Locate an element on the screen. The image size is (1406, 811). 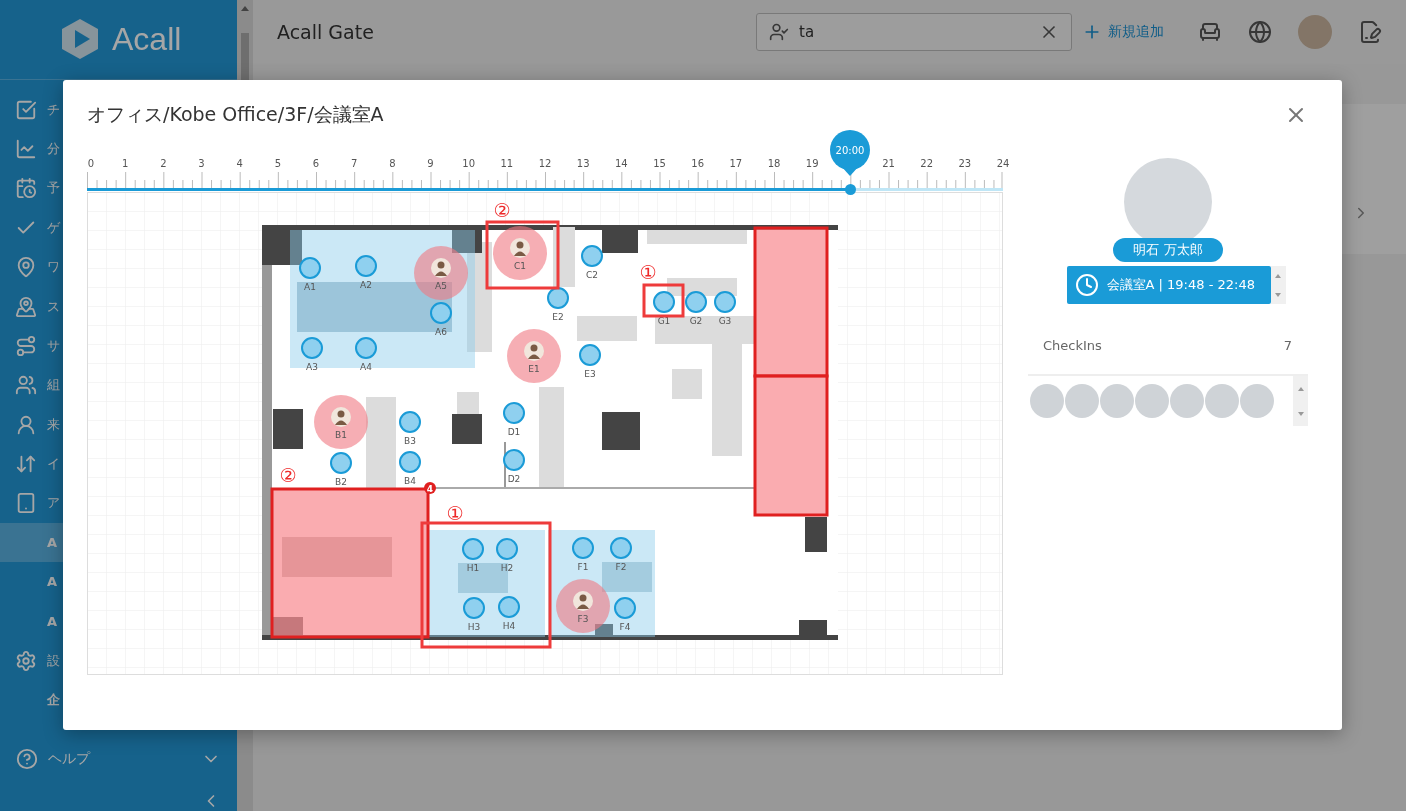
hour-label: 21 is located at coordinates (888, 163).